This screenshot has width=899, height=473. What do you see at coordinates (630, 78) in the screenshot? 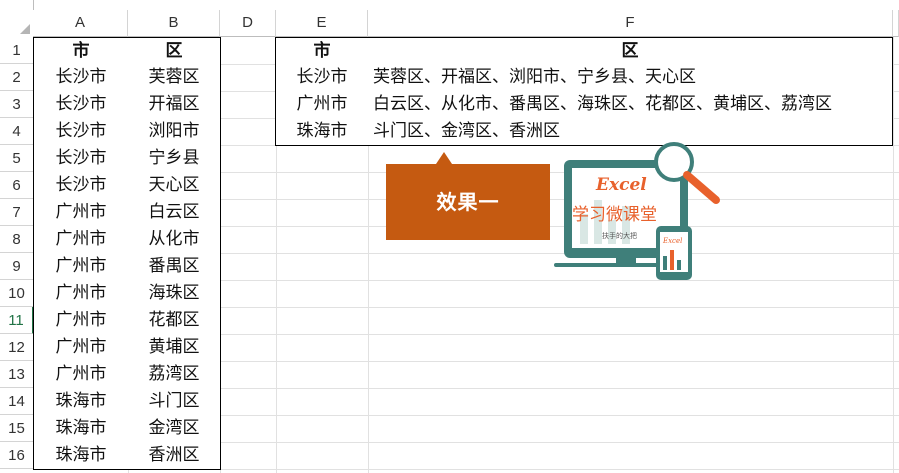
I see `right-table-district-list-cell: 芙蓉区、开福区、浏阳市、宁乡县、天心区` at bounding box center [630, 78].